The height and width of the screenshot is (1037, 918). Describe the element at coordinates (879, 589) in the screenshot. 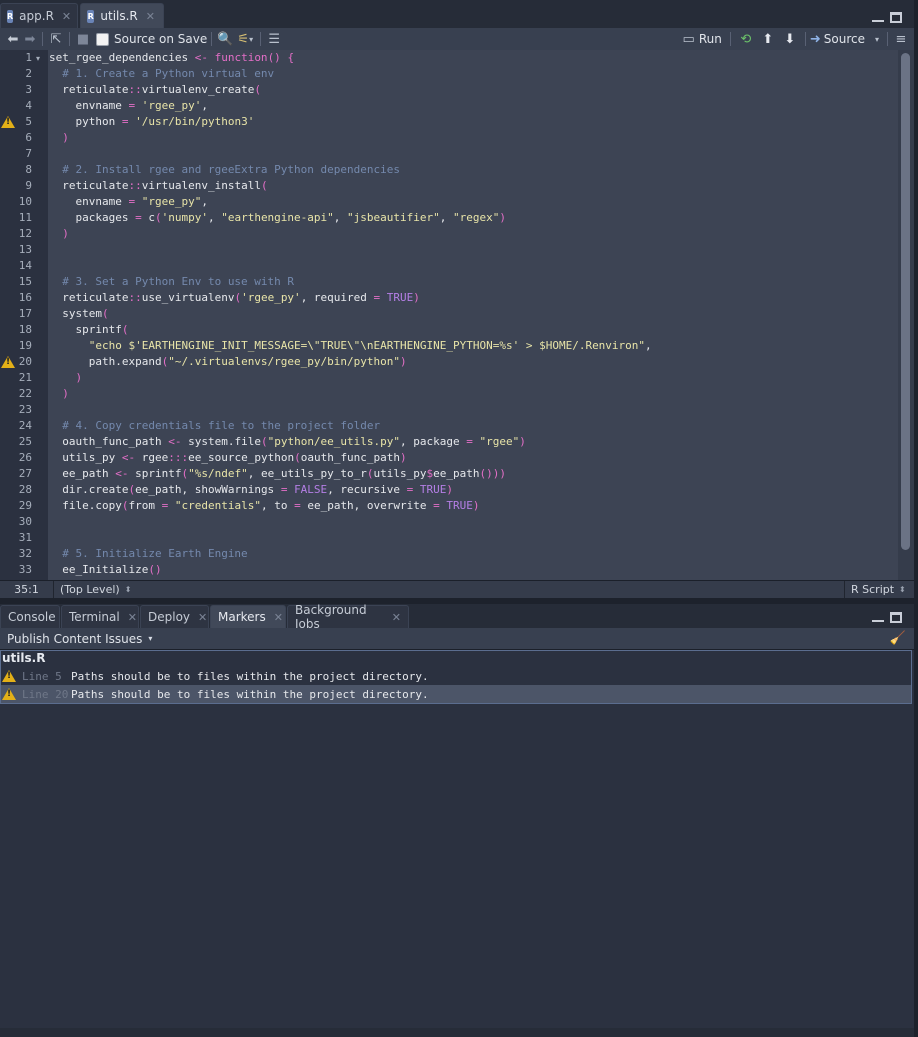

I see `filetype-selector: R Script ⬍` at that location.